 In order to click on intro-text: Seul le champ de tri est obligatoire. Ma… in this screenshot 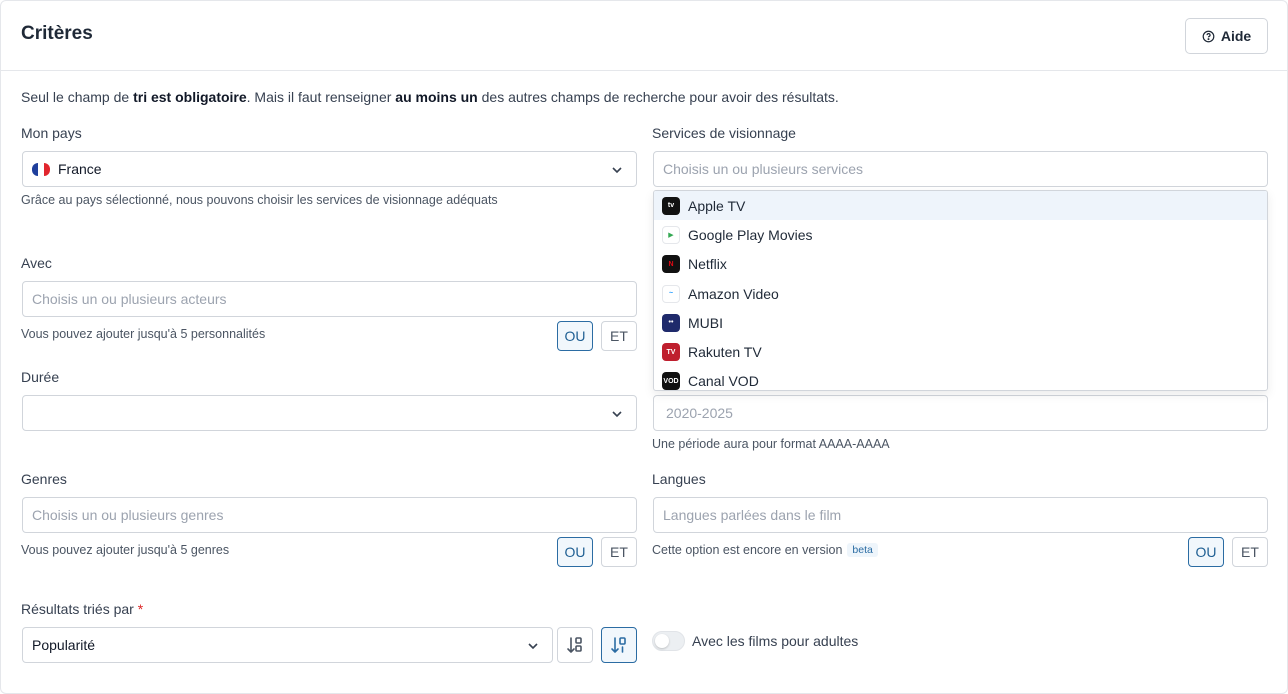, I will do `click(430, 97)`.